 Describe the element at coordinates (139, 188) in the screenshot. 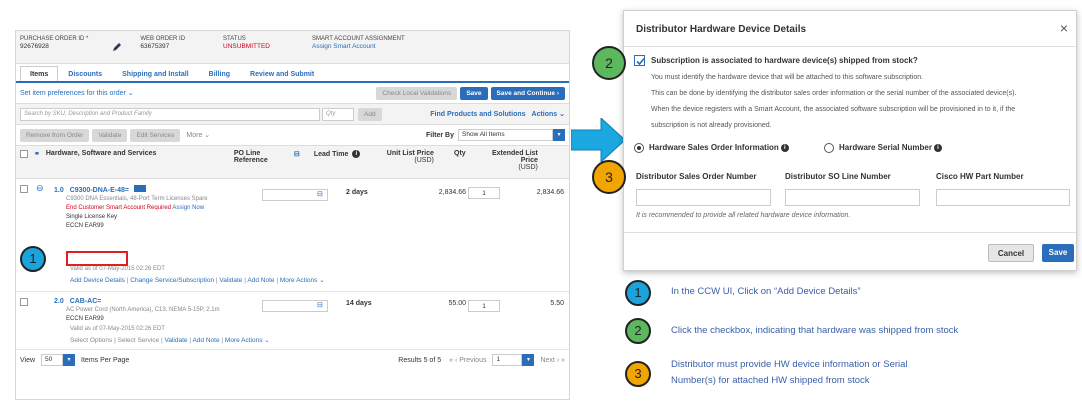

I see `smart-license-icon` at that location.